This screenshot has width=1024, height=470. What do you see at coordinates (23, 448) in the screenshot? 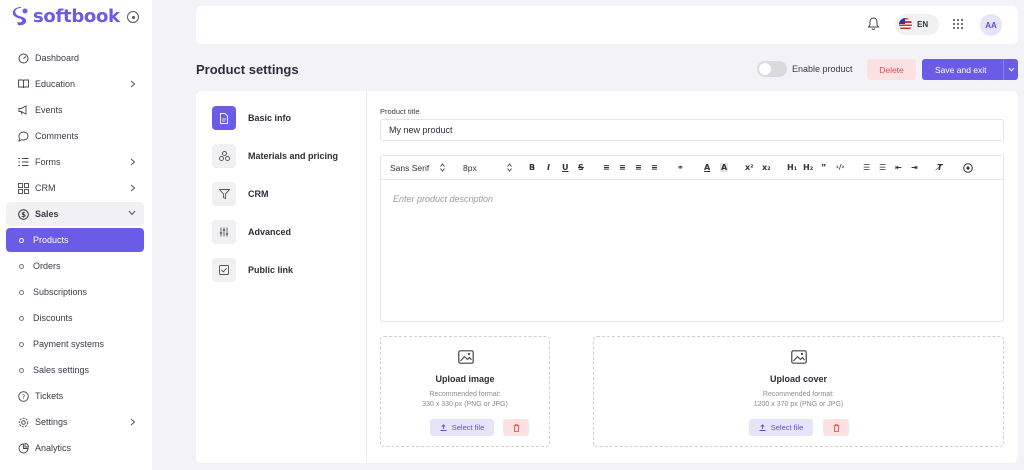
I see `analytics-icon` at bounding box center [23, 448].